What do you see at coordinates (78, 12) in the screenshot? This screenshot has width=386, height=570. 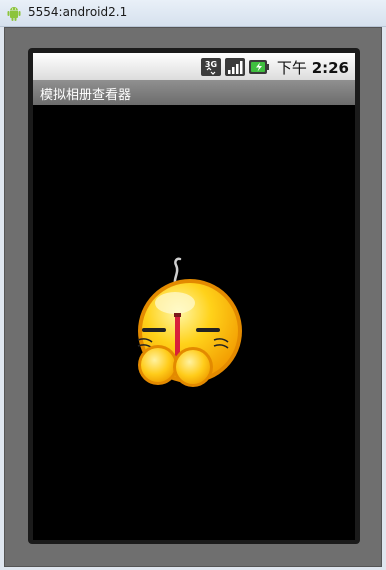 I see `host-window-title: 5554:android2.1` at bounding box center [78, 12].